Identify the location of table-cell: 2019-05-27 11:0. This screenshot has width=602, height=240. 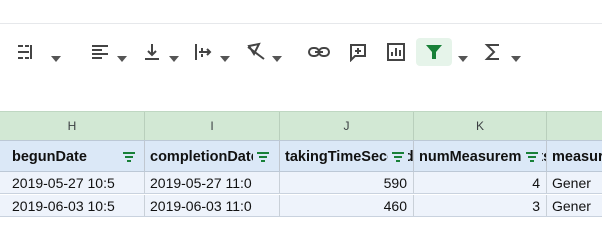
(212, 182).